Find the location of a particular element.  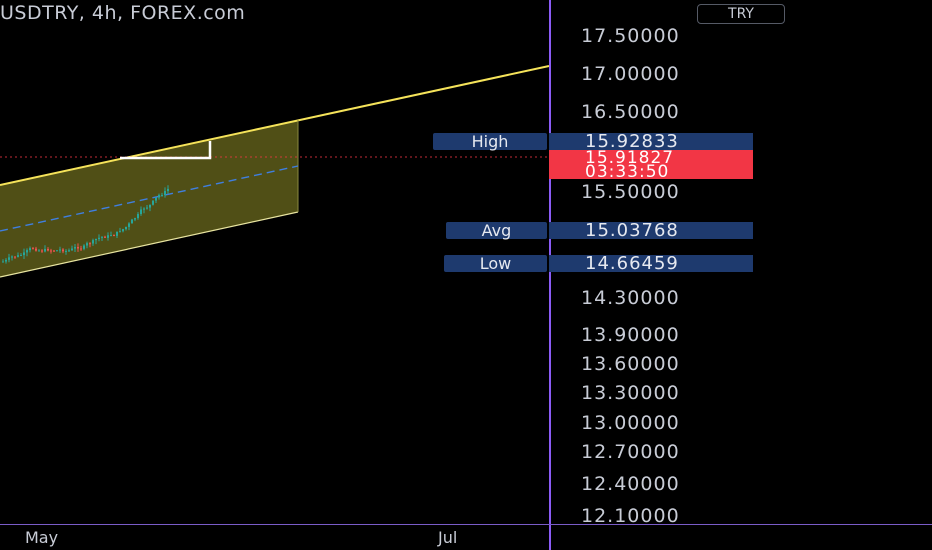

x-tick-label: Jul is located at coordinates (448, 537).